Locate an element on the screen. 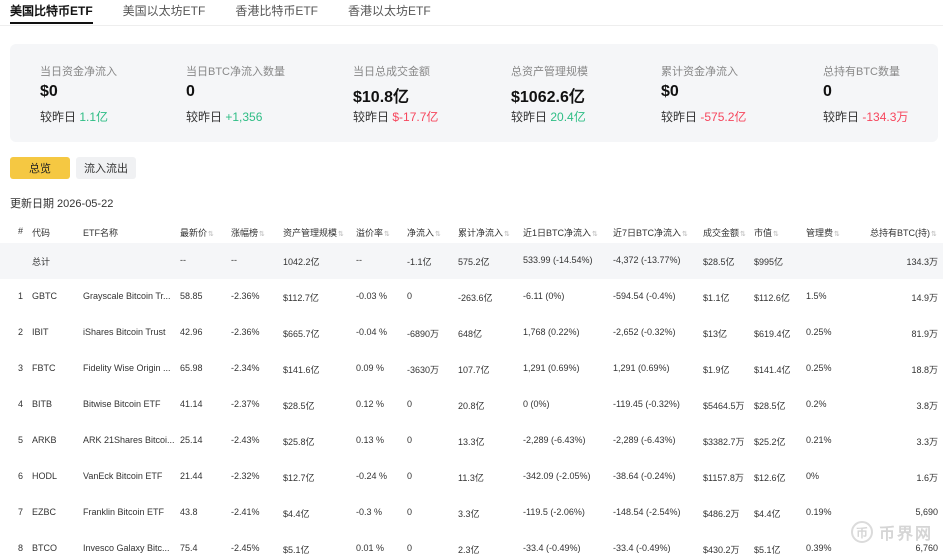 Image resolution: width=943 pixels, height=556 pixels. cell-volume: $5464.5万 is located at coordinates (724, 406).